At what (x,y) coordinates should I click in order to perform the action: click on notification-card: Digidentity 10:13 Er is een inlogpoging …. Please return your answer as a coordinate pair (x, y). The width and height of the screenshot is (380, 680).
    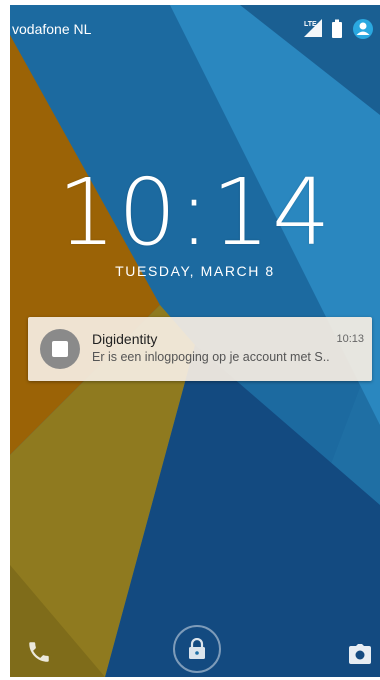
    Looking at the image, I should click on (200, 349).